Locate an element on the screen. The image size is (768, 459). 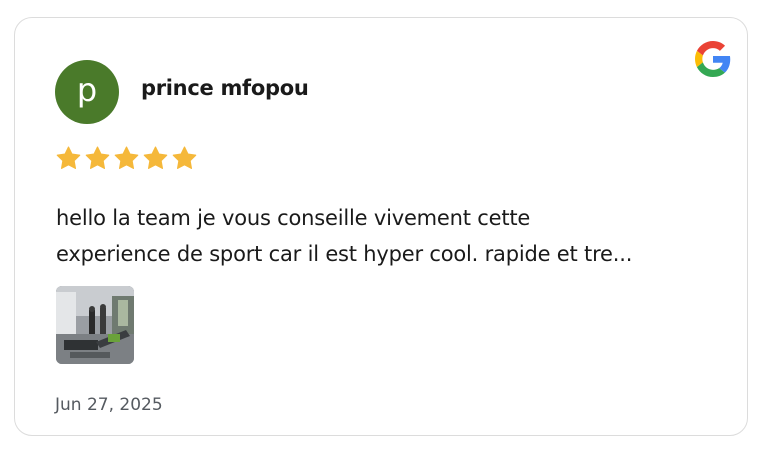
review-date: Jun 27, 2025 is located at coordinates (109, 405).